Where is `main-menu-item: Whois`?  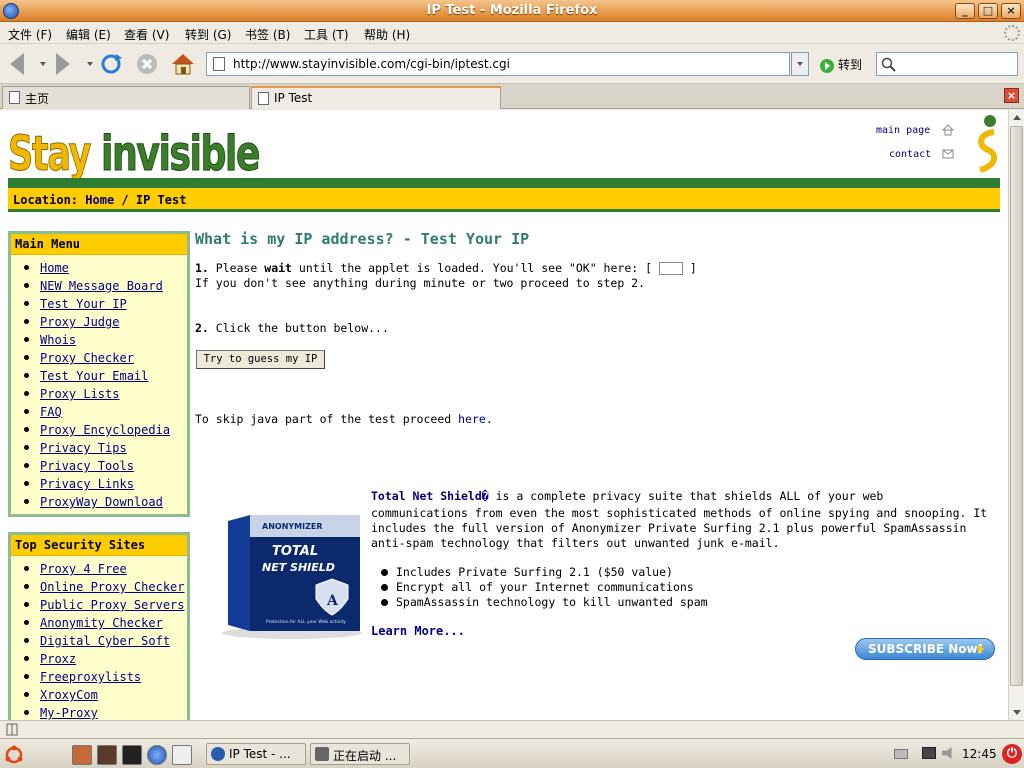
main-menu-item: Whois is located at coordinates (104, 342).